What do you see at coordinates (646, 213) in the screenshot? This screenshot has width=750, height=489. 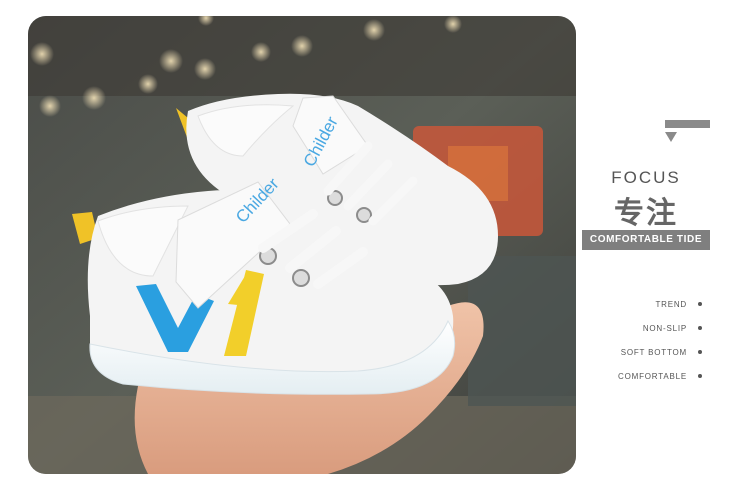 I see `chinese-heading: 专注` at bounding box center [646, 213].